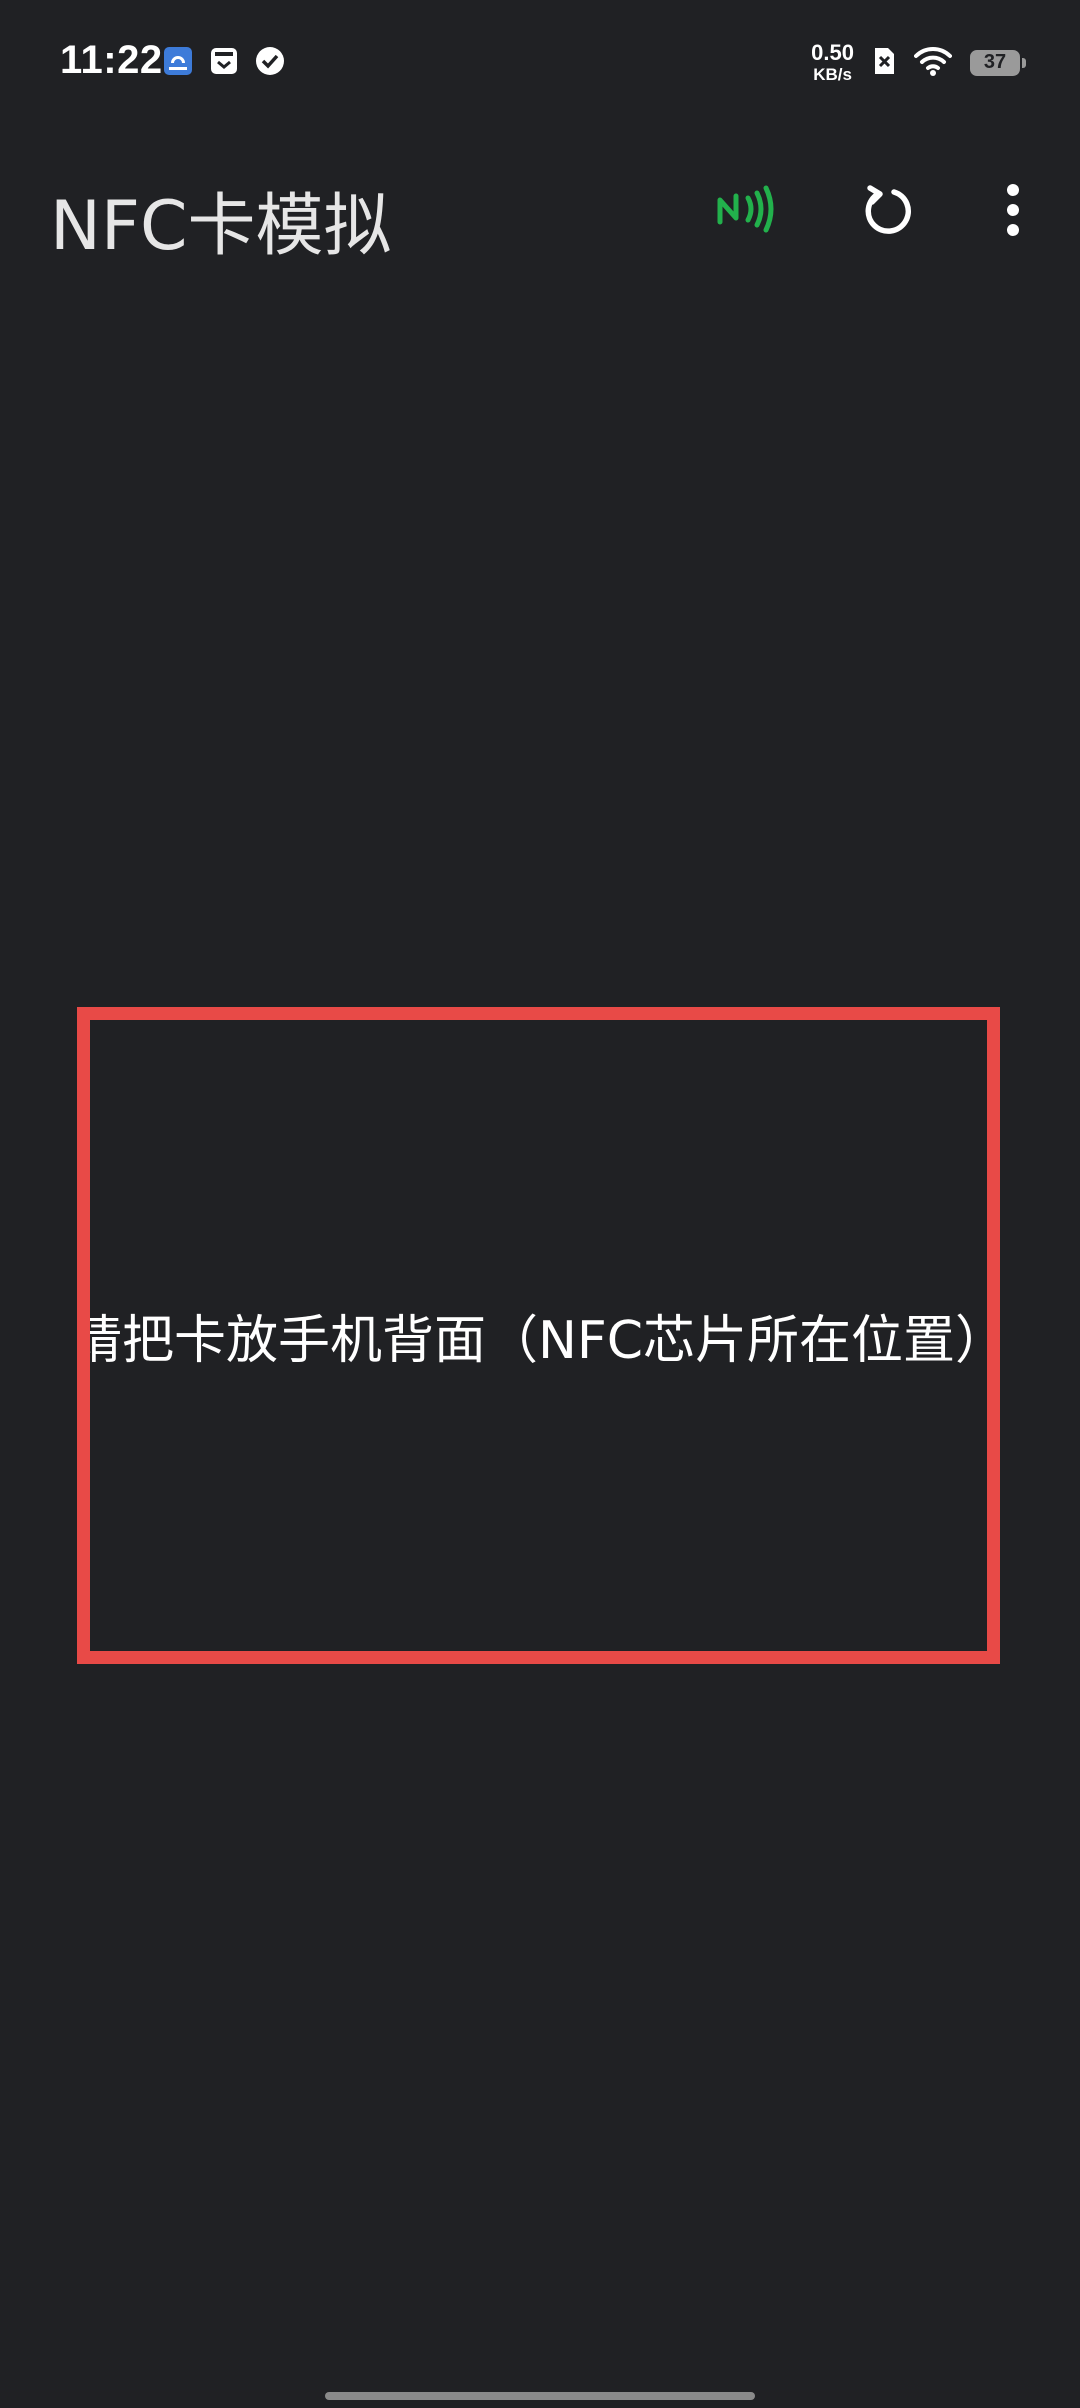  Describe the element at coordinates (933, 63) in the screenshot. I see `wifi-icon` at that location.